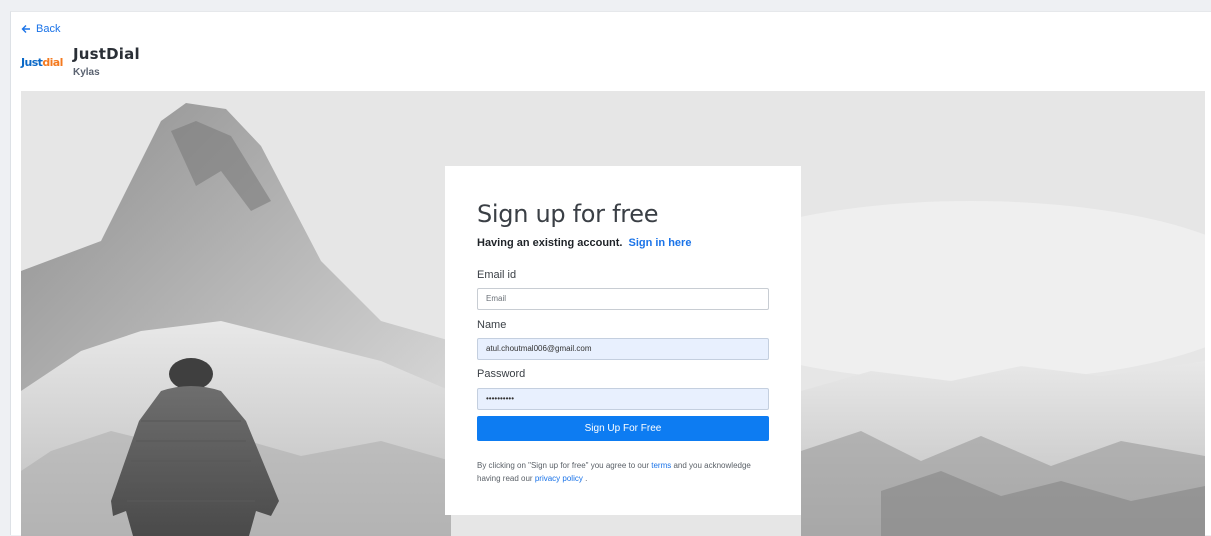 This screenshot has height=536, width=1211. What do you see at coordinates (559, 478) in the screenshot?
I see `privacy-policy-link: privacy policy` at bounding box center [559, 478].